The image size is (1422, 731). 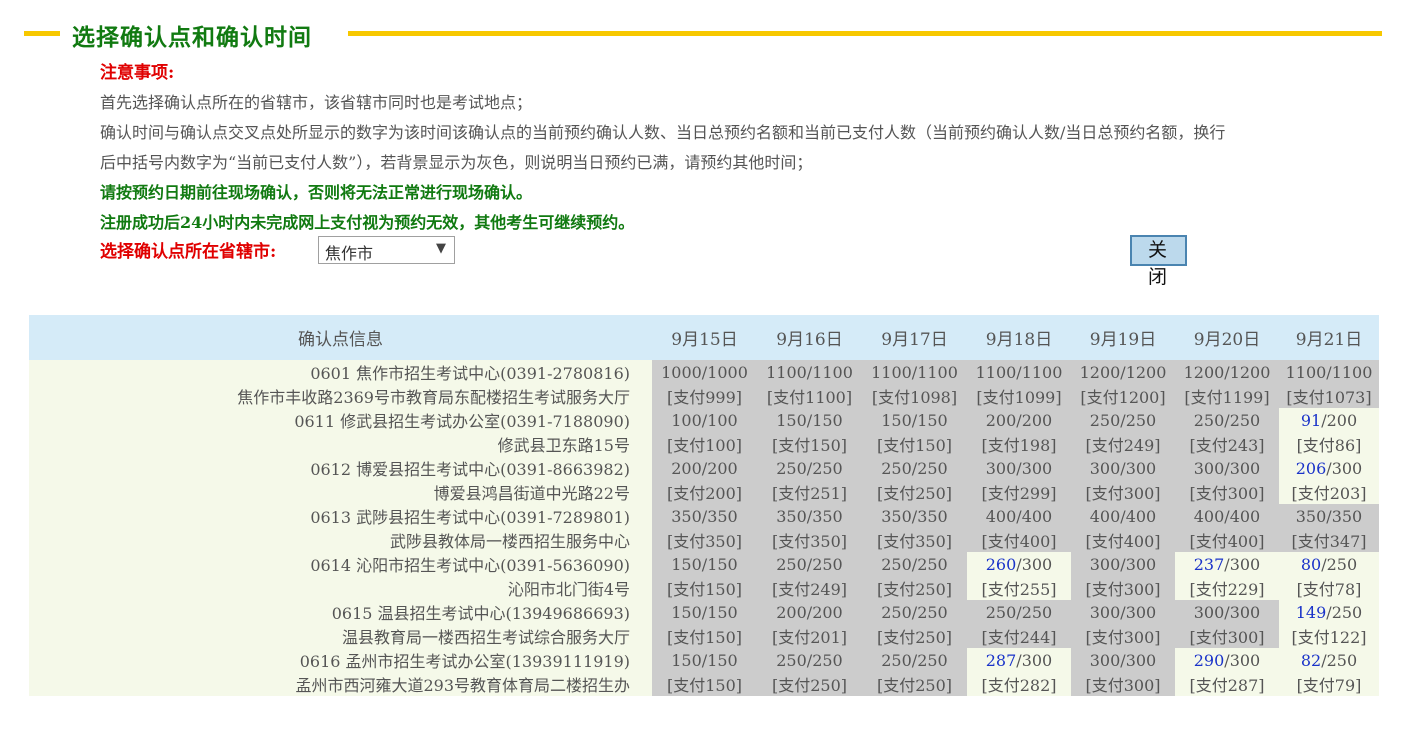 I want to click on slot-count: 290, so click(x=1209, y=660).